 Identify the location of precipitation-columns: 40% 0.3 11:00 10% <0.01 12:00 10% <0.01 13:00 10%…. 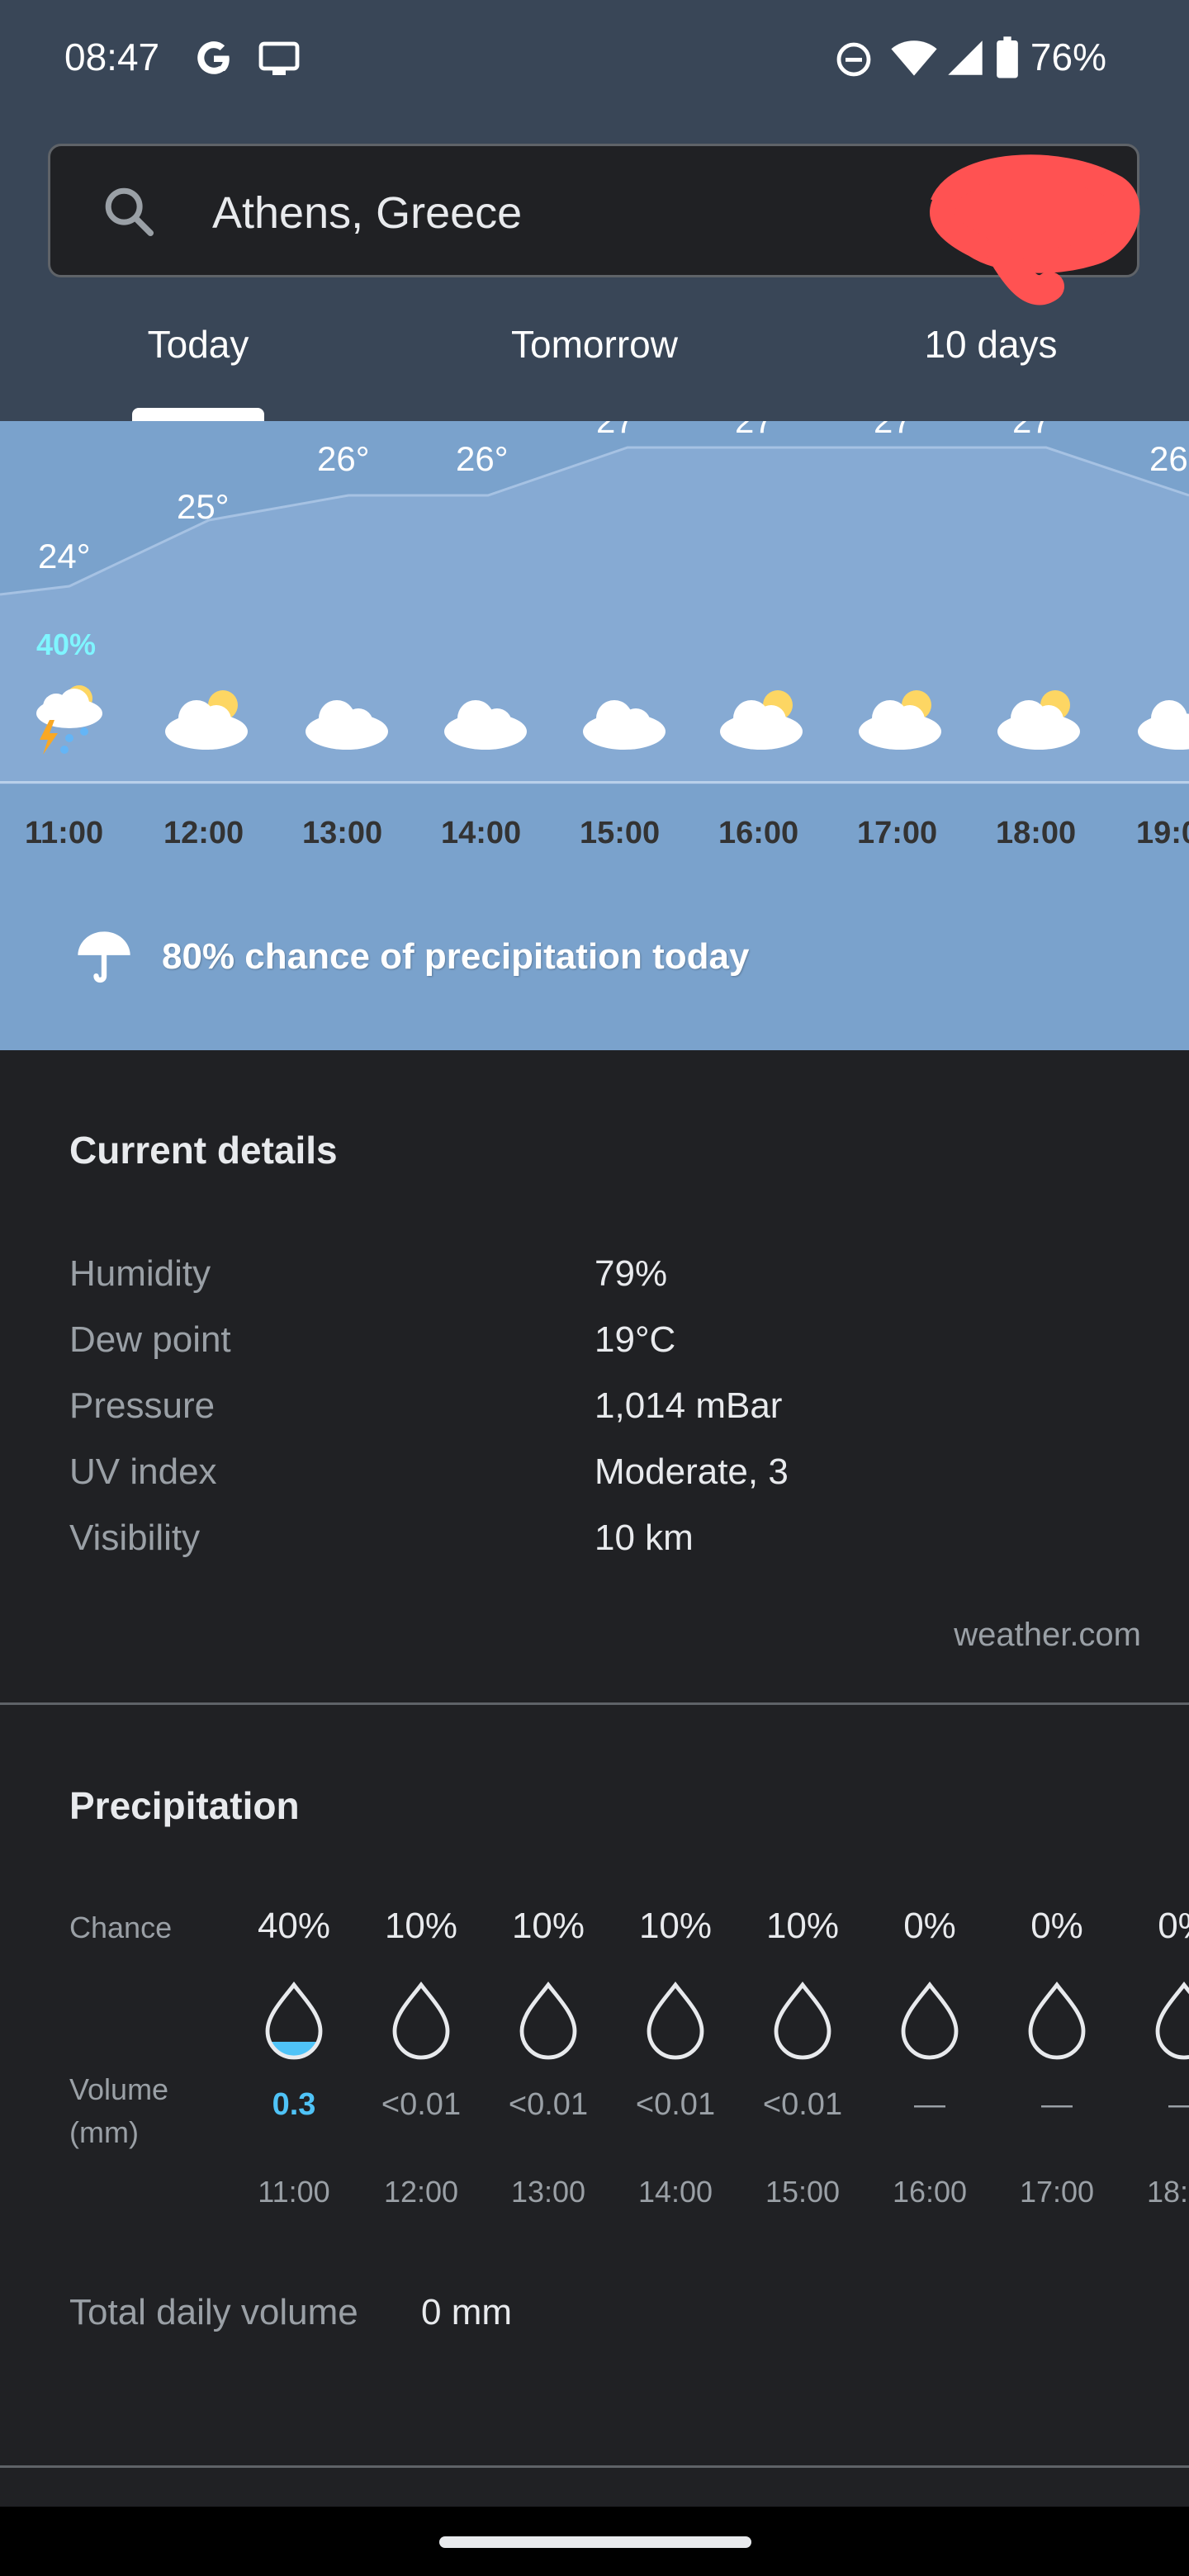
(712, 2064).